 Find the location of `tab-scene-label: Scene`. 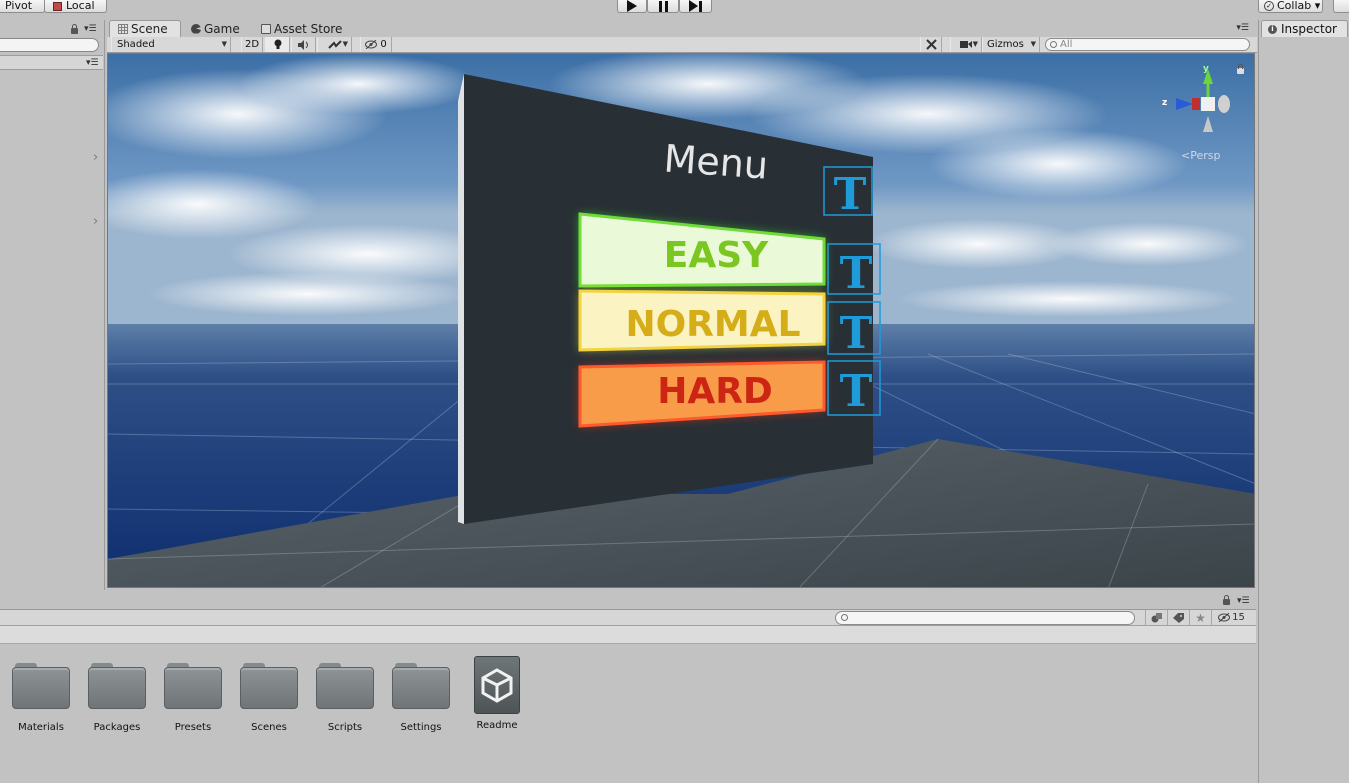

tab-scene-label: Scene is located at coordinates (149, 29).